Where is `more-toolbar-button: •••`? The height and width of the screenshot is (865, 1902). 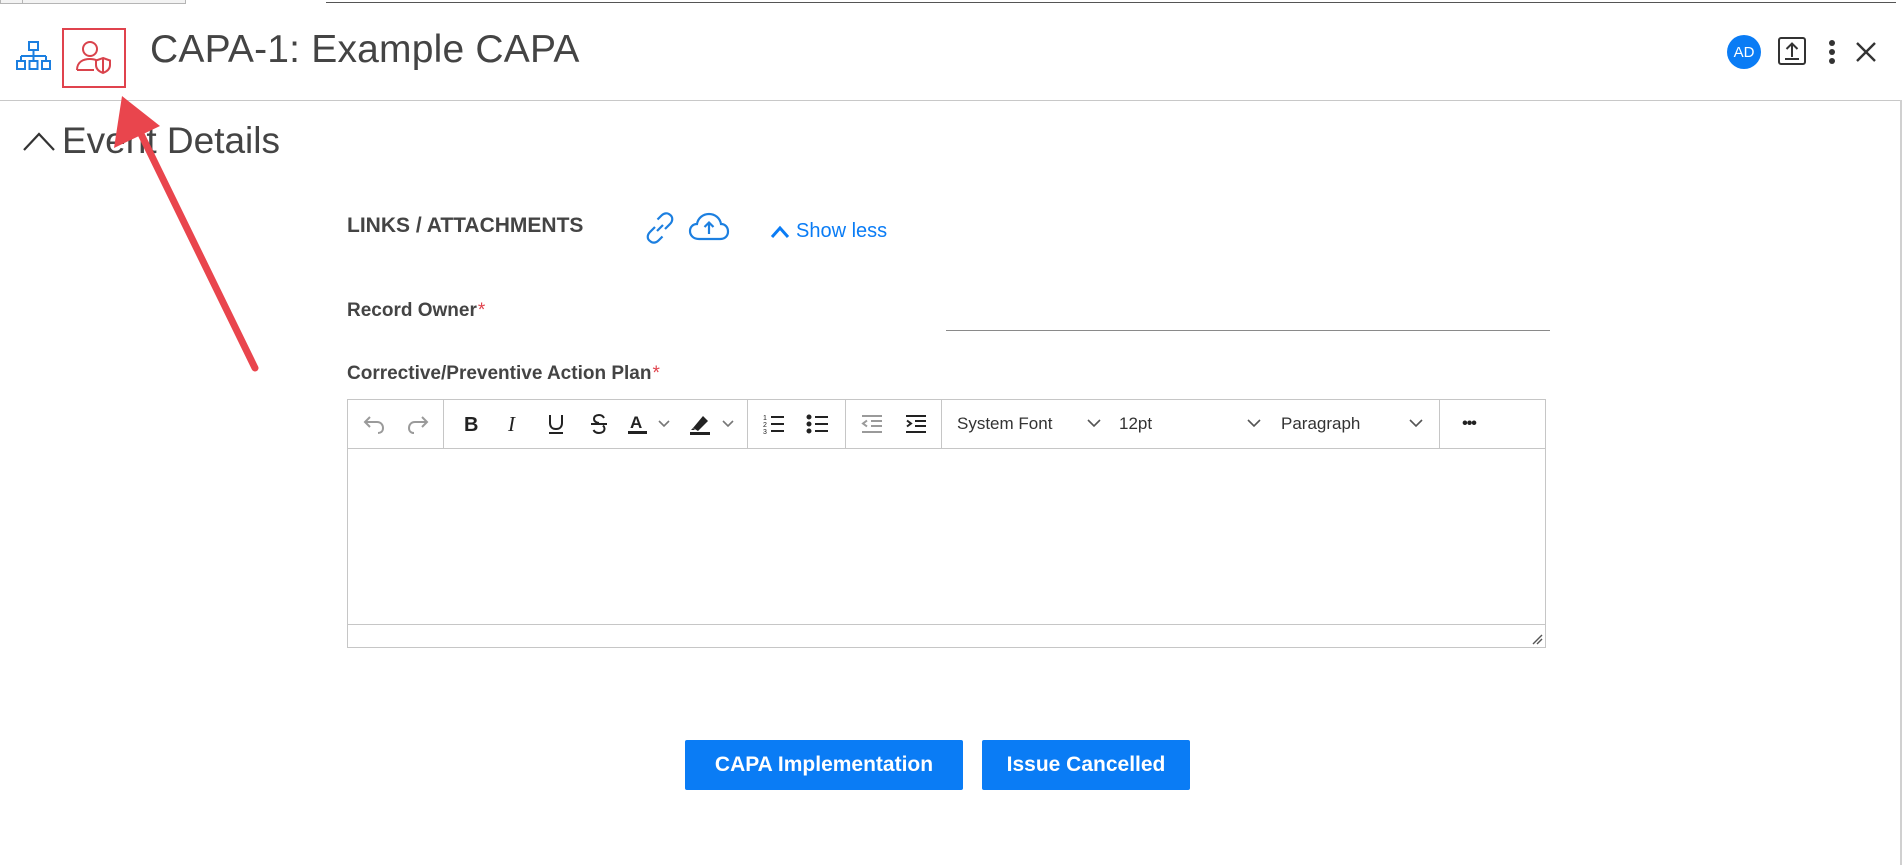
more-toolbar-button: ••• is located at coordinates (1469, 424).